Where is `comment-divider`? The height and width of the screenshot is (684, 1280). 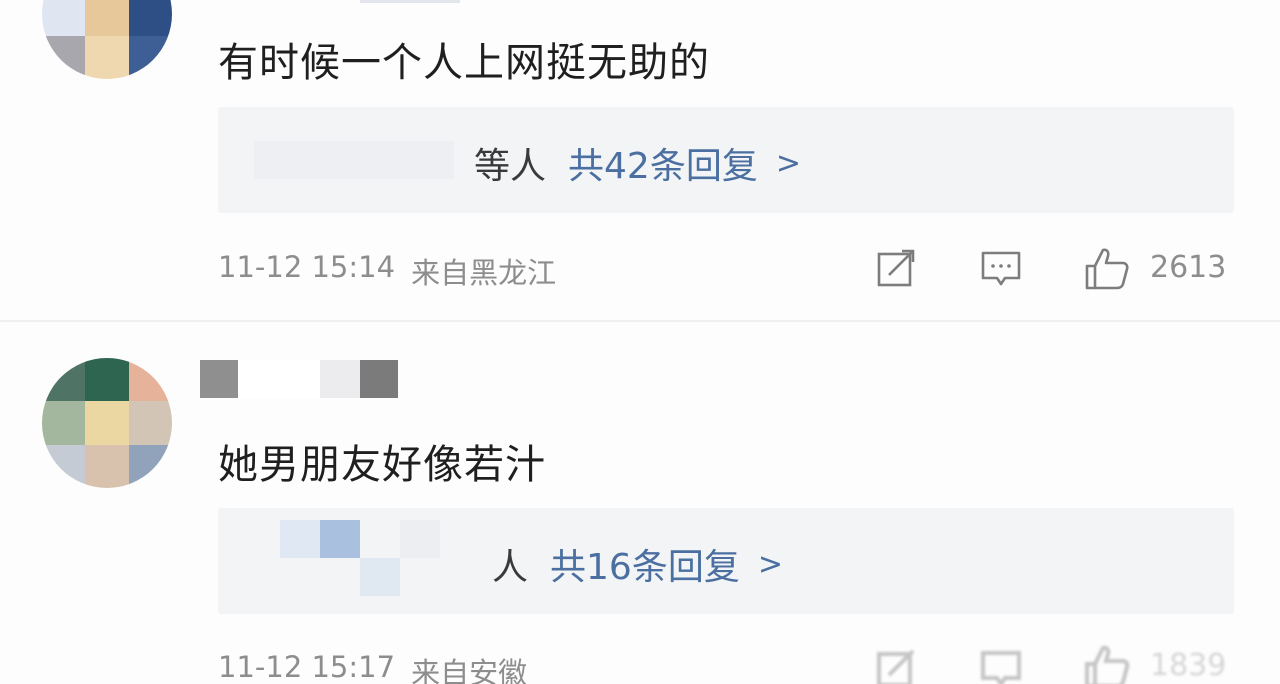
comment-divider is located at coordinates (640, 321).